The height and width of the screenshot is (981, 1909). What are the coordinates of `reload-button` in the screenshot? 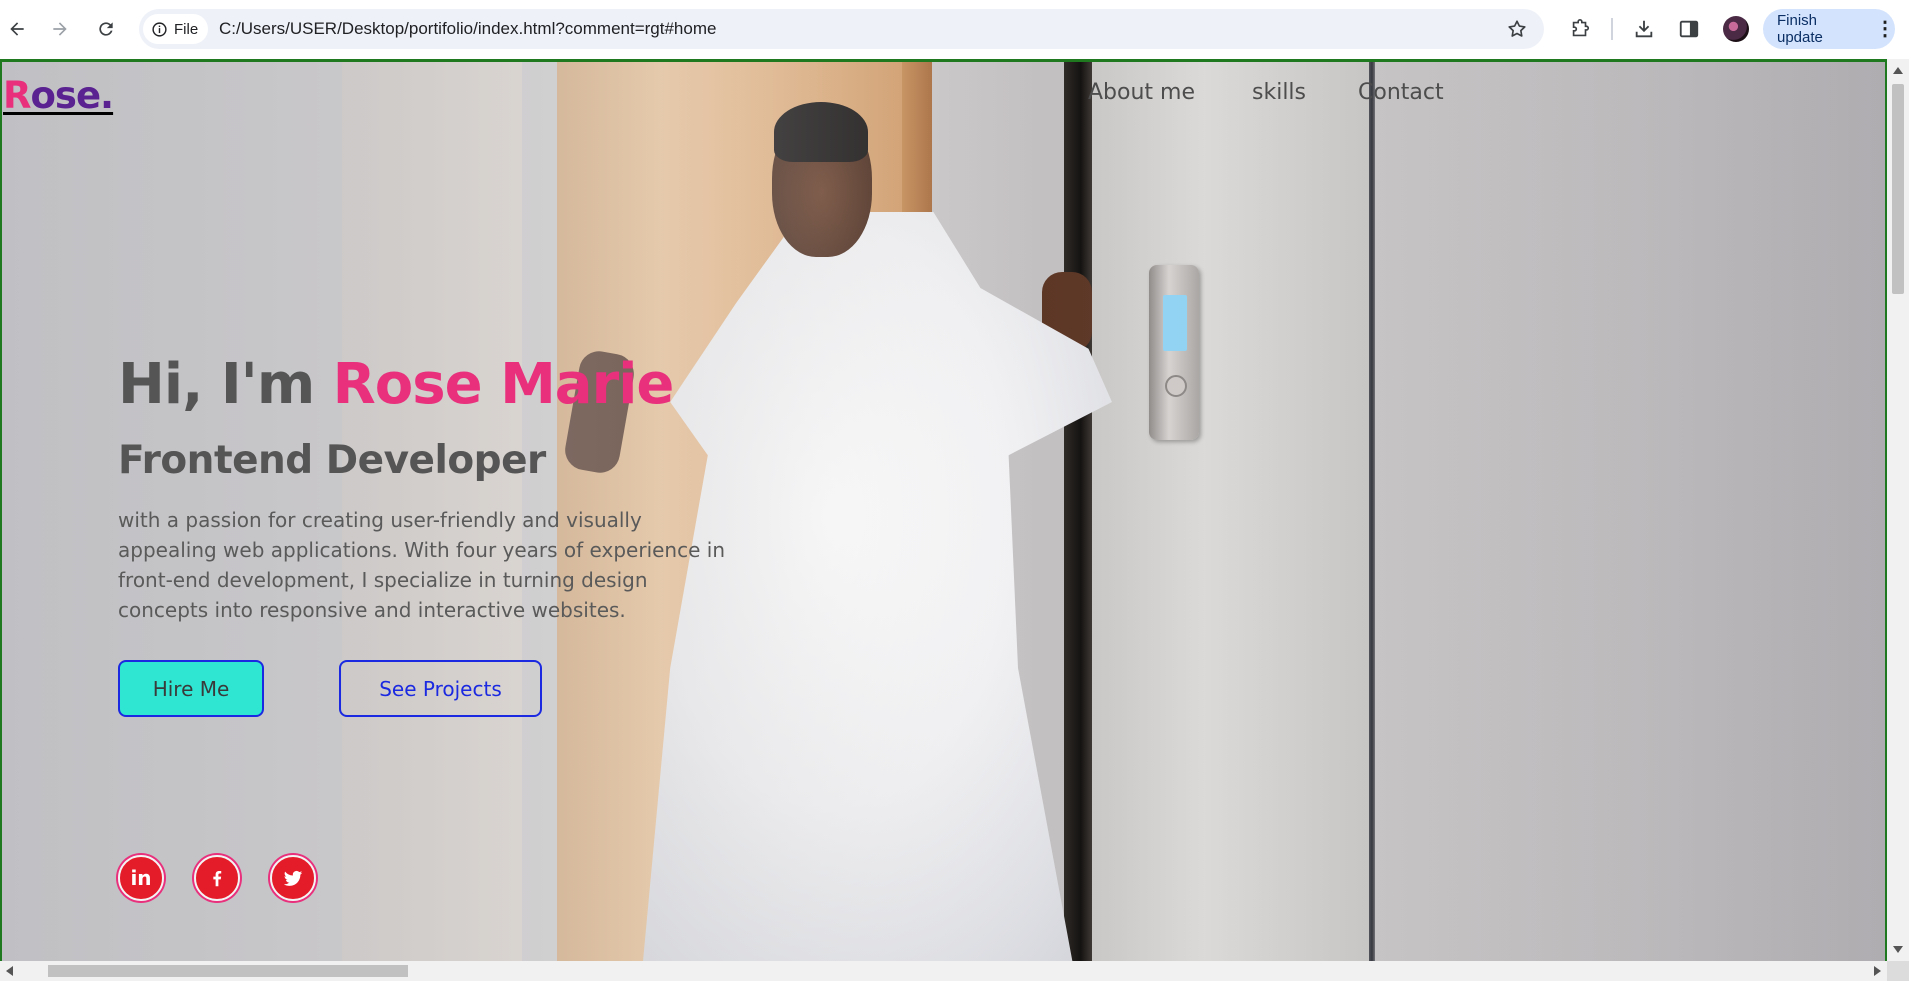 It's located at (106, 29).